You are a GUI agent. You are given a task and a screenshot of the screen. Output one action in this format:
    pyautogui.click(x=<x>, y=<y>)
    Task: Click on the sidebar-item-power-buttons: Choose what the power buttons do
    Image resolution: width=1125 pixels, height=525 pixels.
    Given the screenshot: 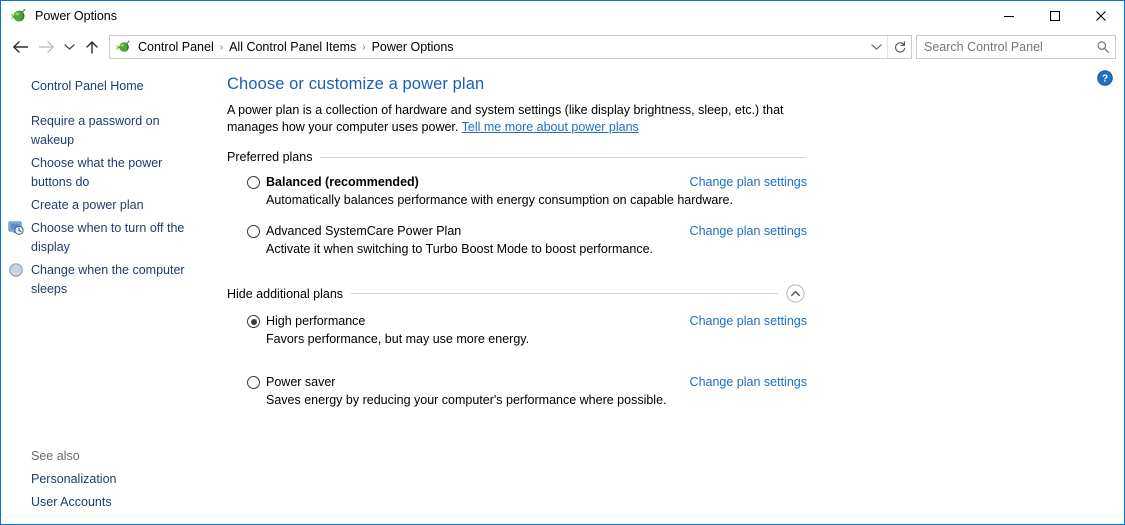 What is the action you would take?
    pyautogui.click(x=112, y=173)
    